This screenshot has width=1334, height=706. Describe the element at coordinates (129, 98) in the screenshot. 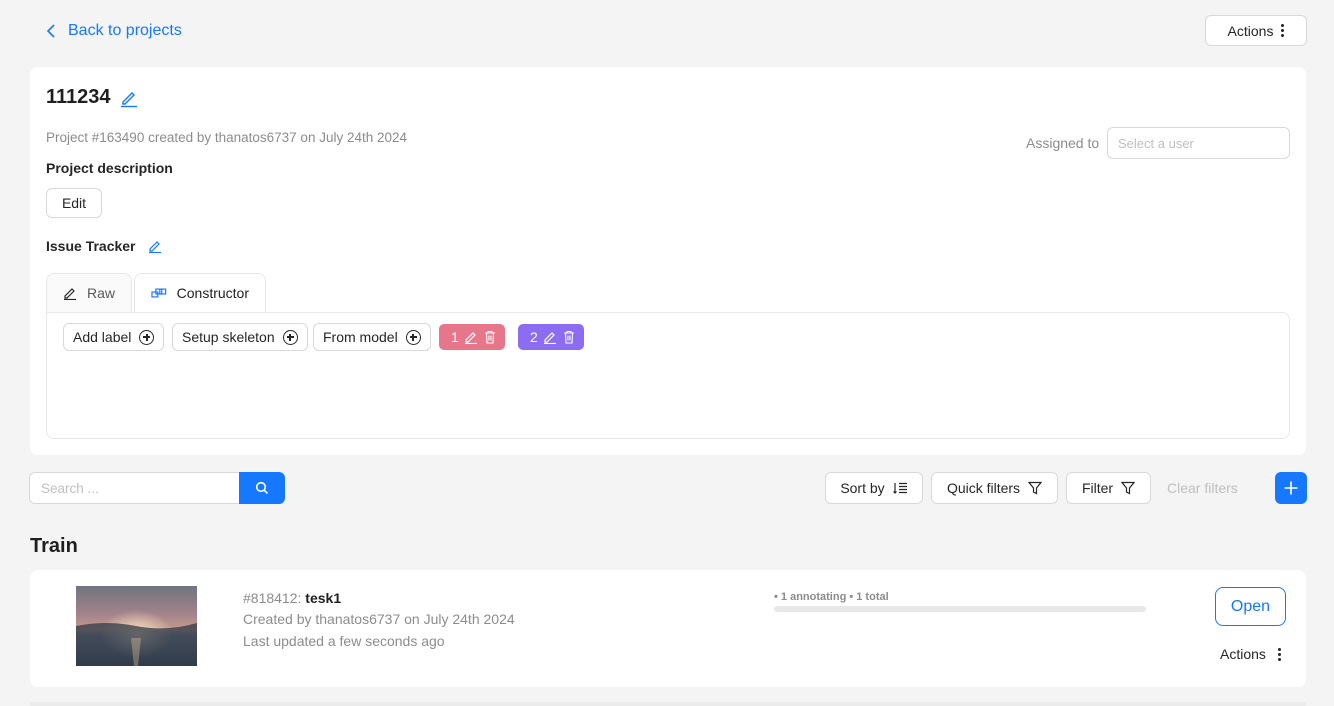

I see `edit-title-icon` at that location.